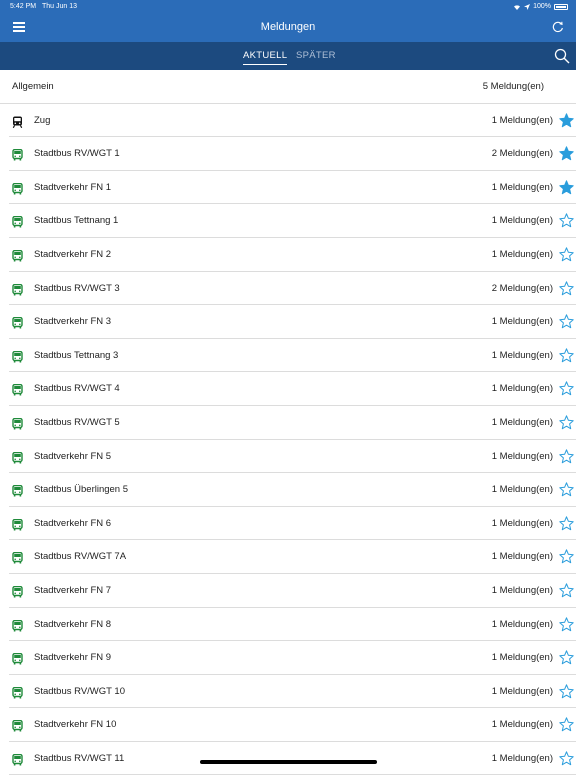  What do you see at coordinates (288, 762) in the screenshot?
I see `home-indicator` at bounding box center [288, 762].